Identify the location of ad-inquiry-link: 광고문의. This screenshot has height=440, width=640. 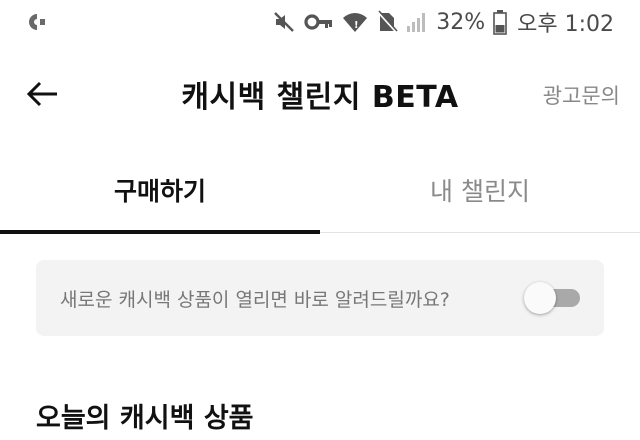
(581, 95).